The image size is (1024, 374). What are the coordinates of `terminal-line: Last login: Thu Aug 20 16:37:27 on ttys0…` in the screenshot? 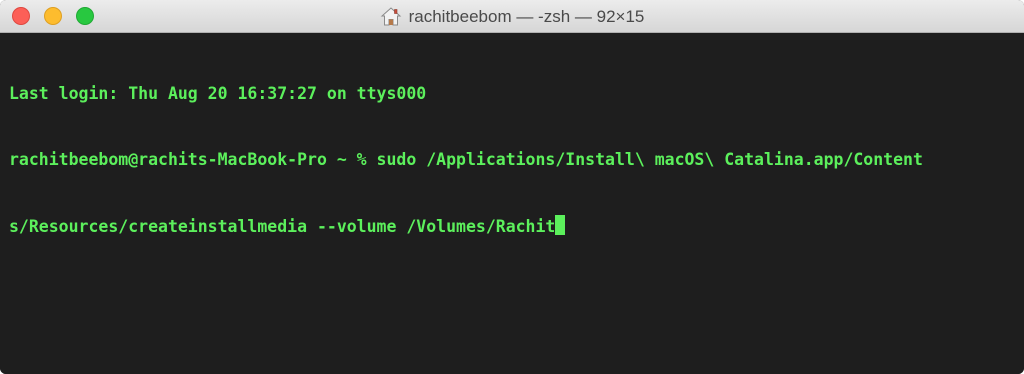 It's located at (218, 93).